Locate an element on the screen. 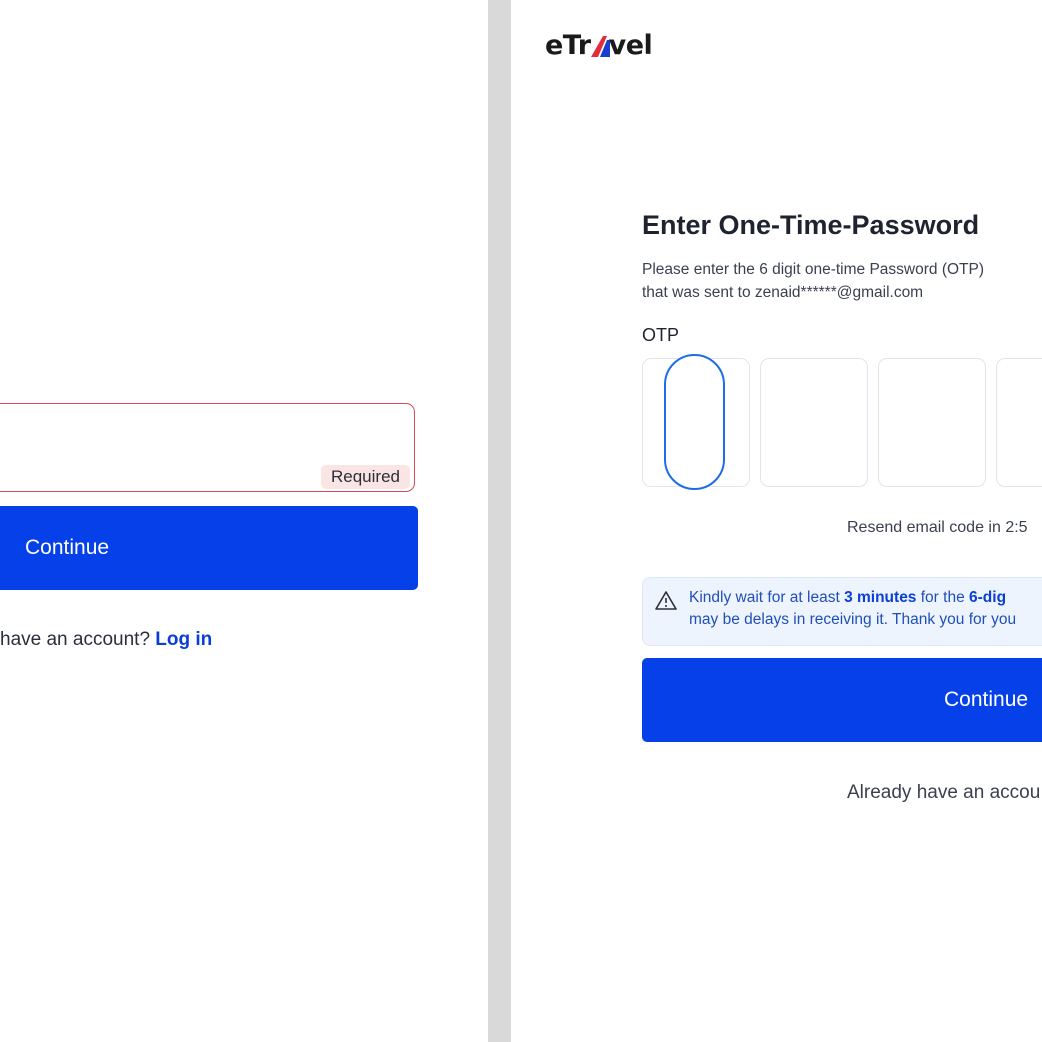 The image size is (1042, 1042). notice-bold-digit: 6-dig is located at coordinates (988, 597).